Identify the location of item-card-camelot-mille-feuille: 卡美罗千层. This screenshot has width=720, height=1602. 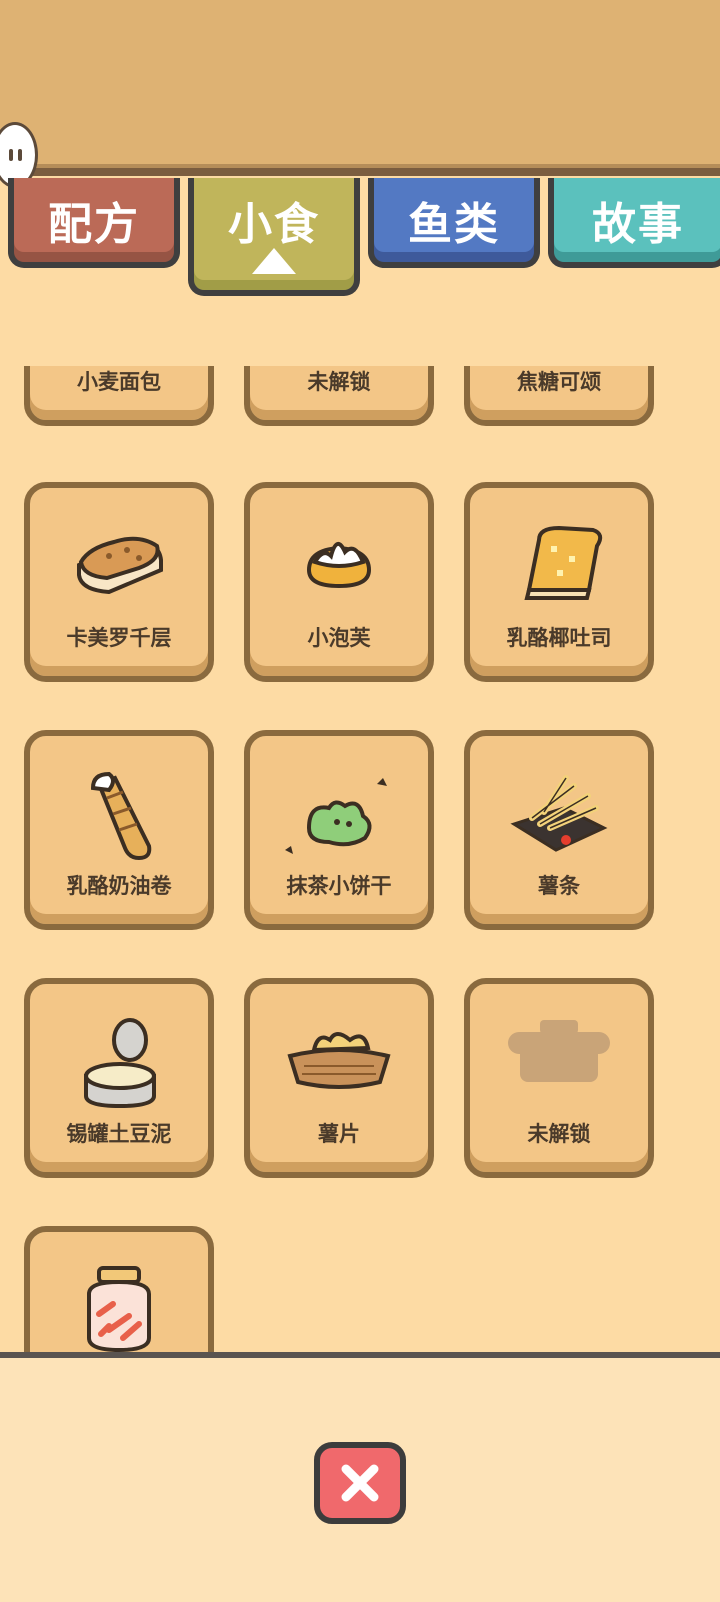
(119, 582).